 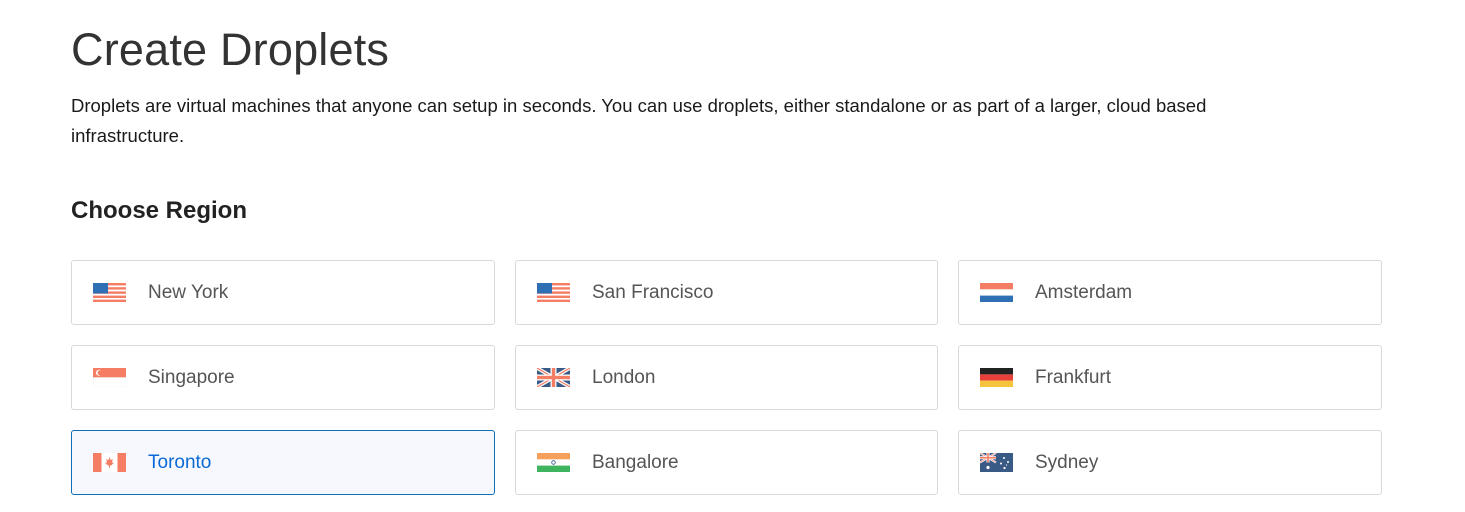 I want to click on uk-flag-icon, so click(x=553, y=377).